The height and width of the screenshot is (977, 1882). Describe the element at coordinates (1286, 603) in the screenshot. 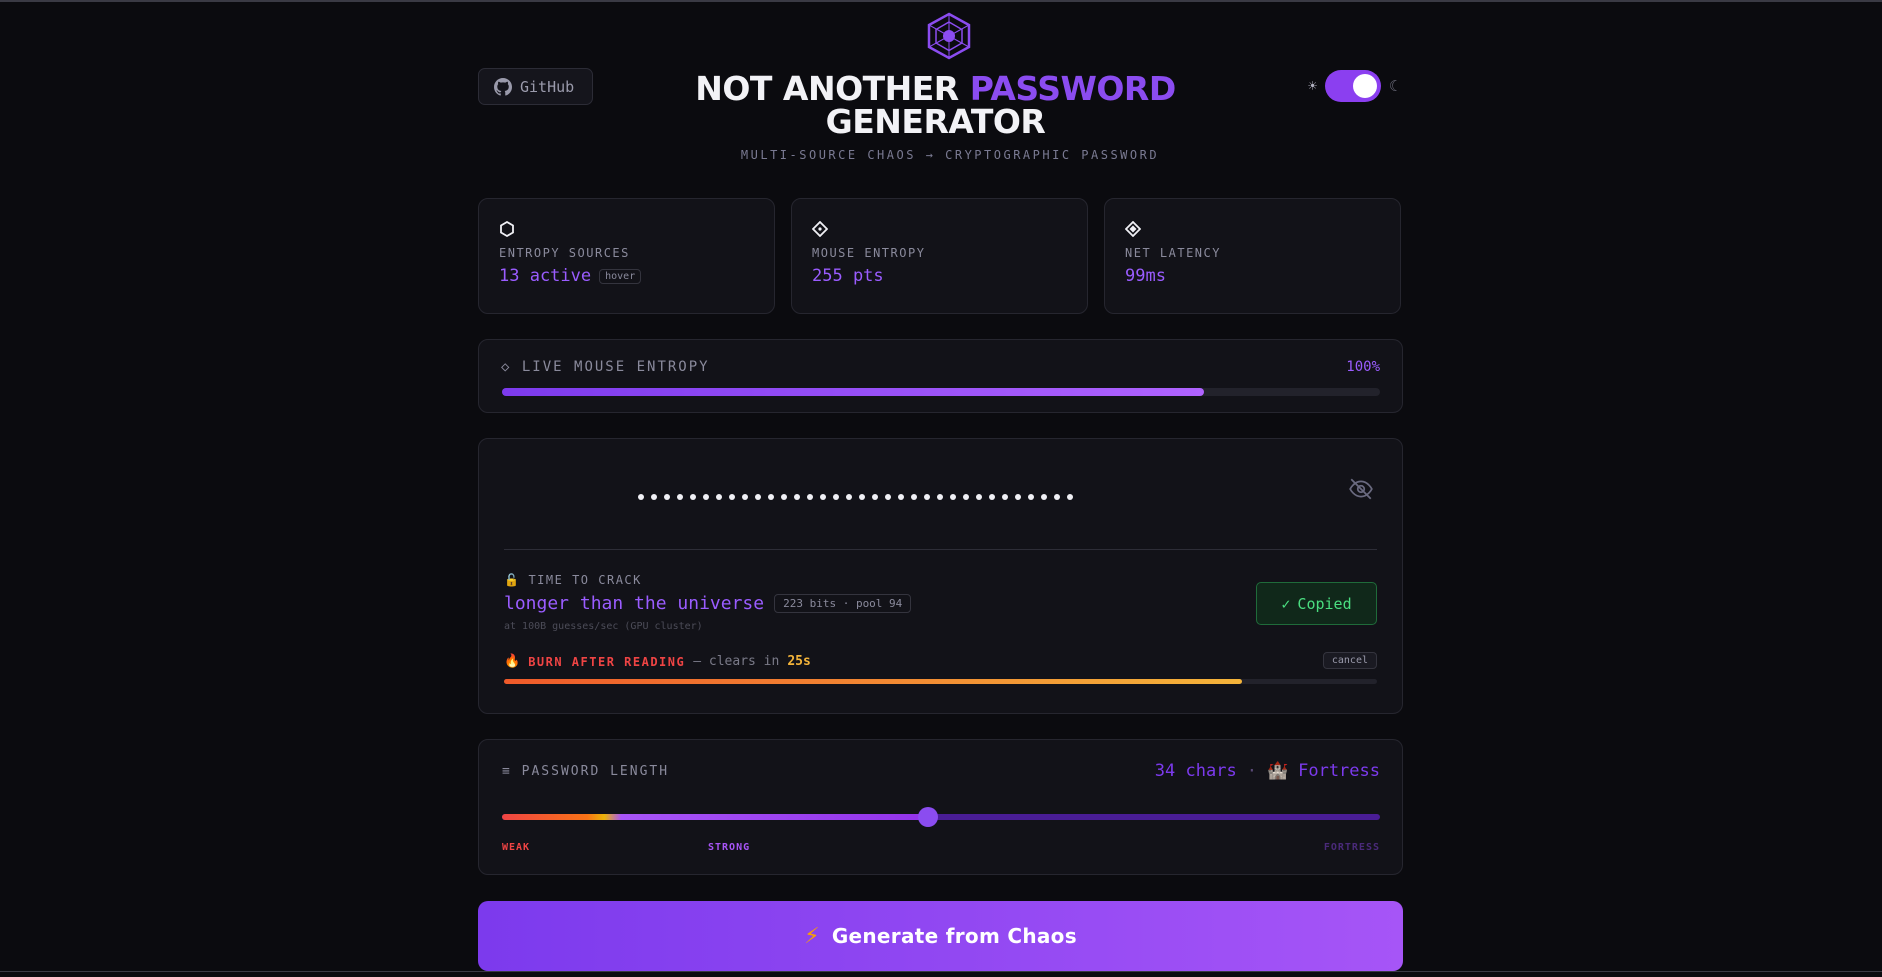

I see `check-icon: ✓` at that location.